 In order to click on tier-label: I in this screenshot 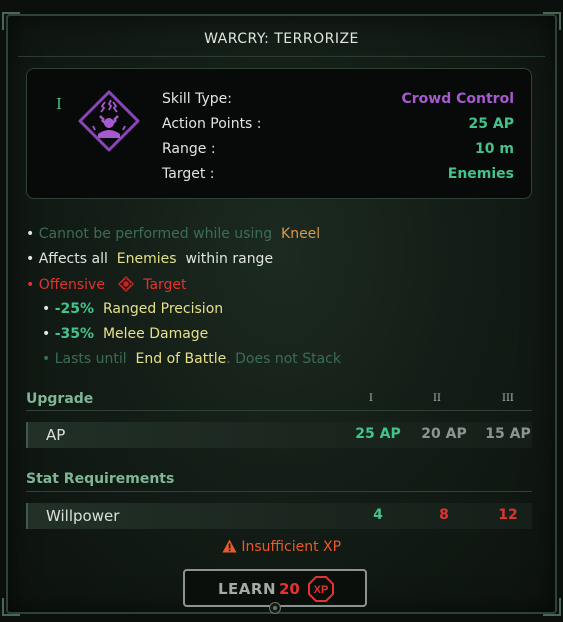, I will do `click(371, 398)`.